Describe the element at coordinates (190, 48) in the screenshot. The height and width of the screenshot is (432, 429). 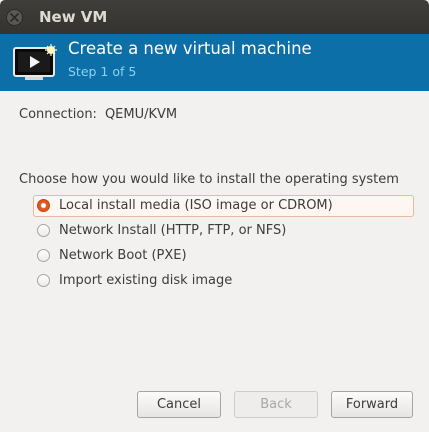
I see `wizard-title: Create a new virtual machine` at that location.